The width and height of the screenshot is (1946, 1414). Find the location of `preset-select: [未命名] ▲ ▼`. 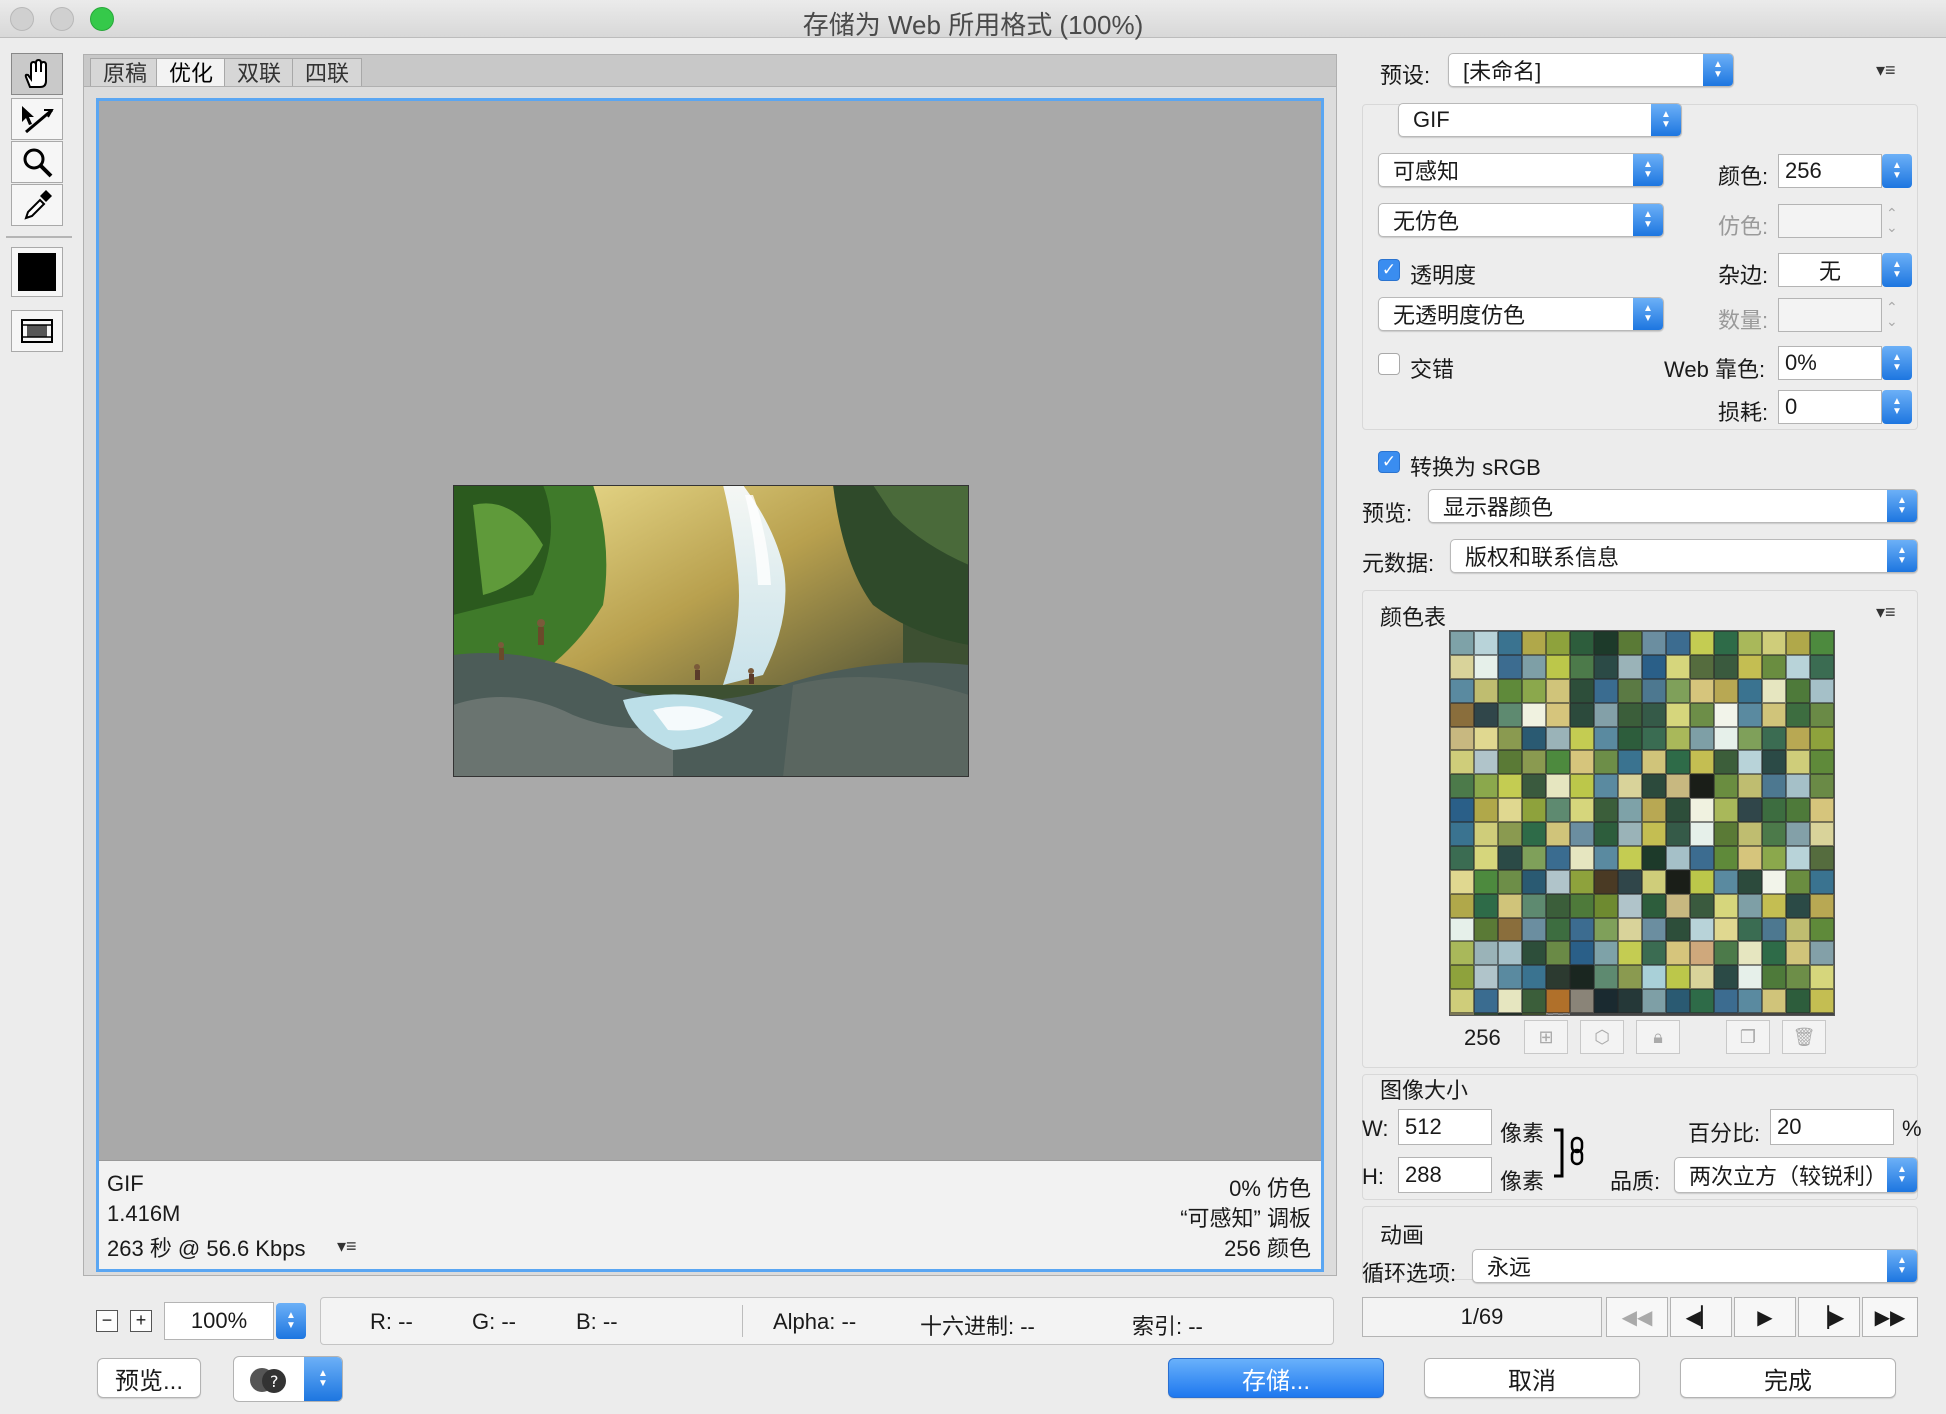

preset-select: [未命名] ▲ ▼ is located at coordinates (1591, 70).